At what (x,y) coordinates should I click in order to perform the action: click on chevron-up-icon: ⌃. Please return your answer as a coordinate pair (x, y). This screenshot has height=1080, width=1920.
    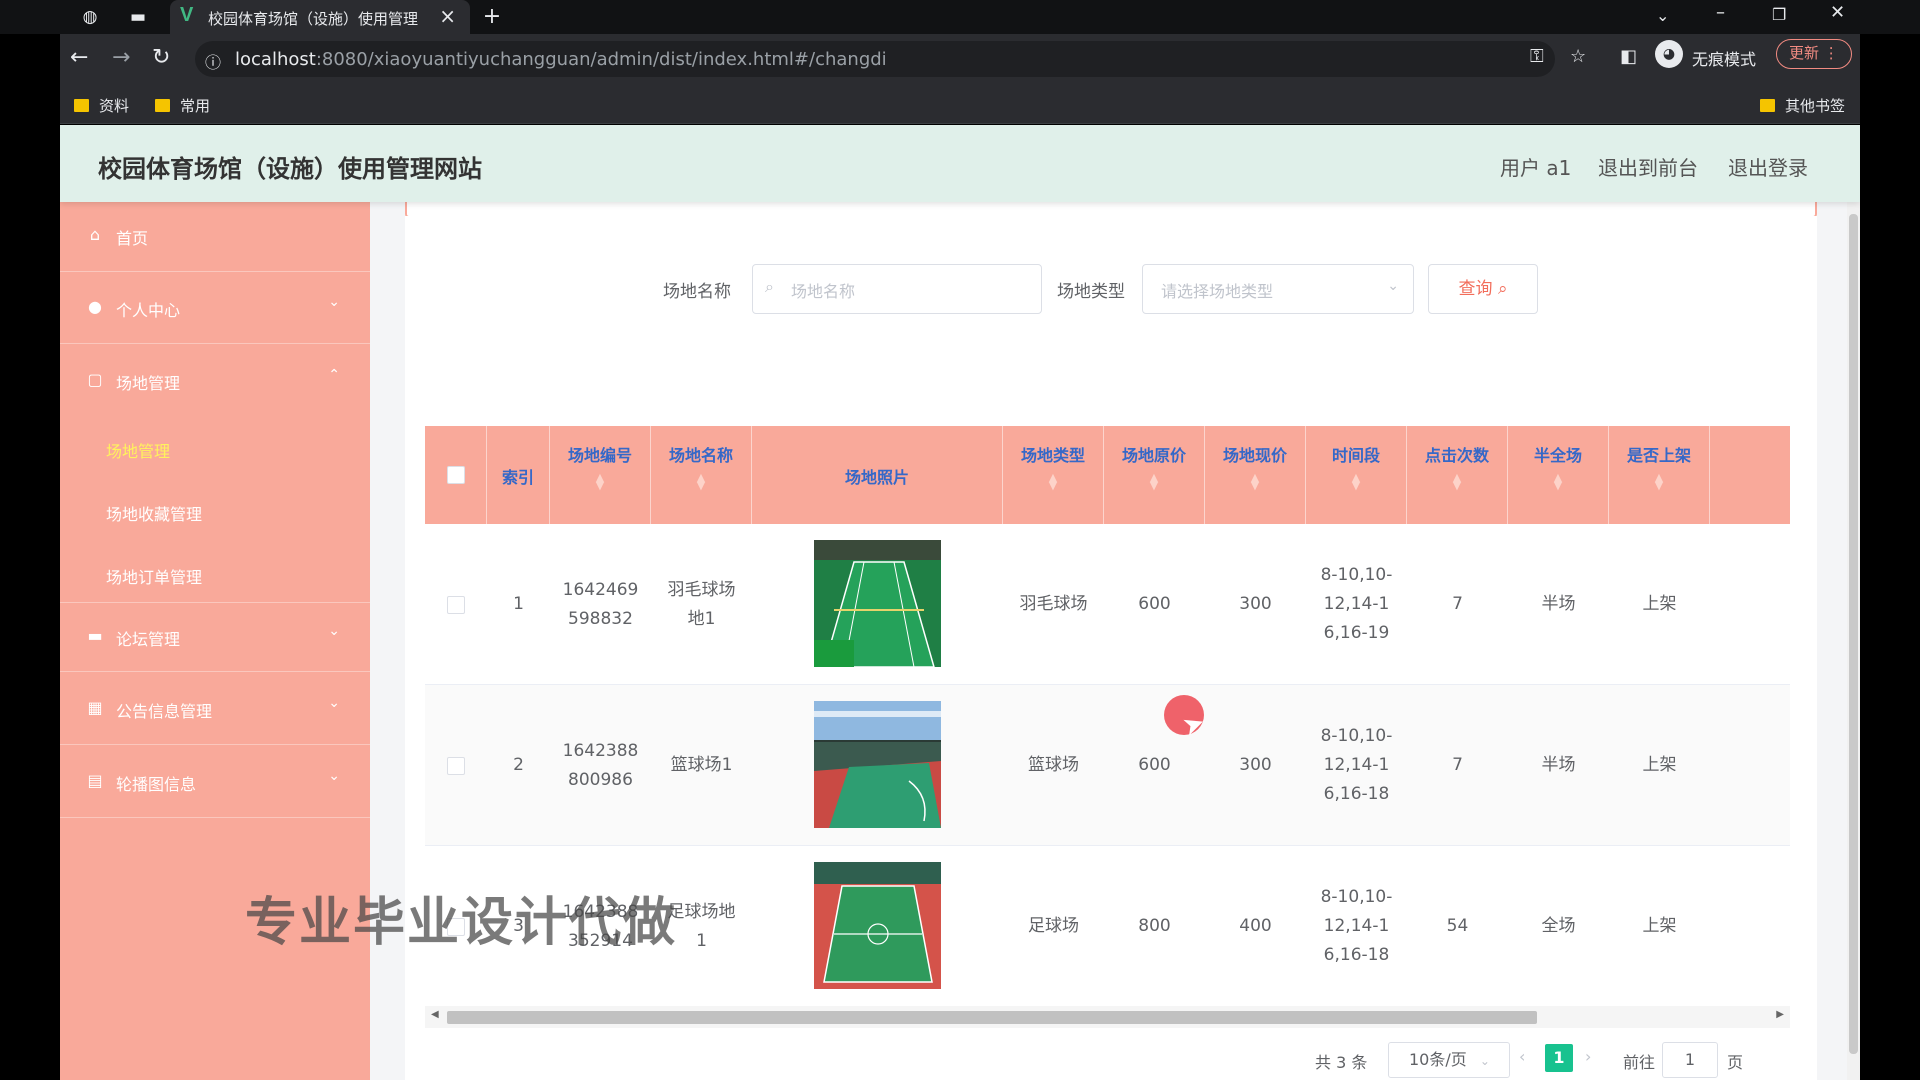
    Looking at the image, I should click on (334, 375).